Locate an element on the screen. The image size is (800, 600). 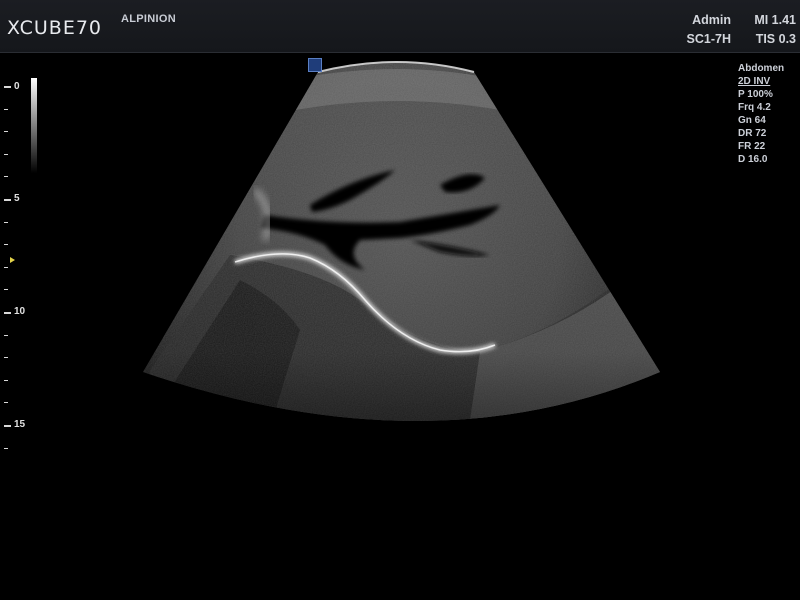
user-probe-info: Admin SC1-7H is located at coordinates (709, 30).